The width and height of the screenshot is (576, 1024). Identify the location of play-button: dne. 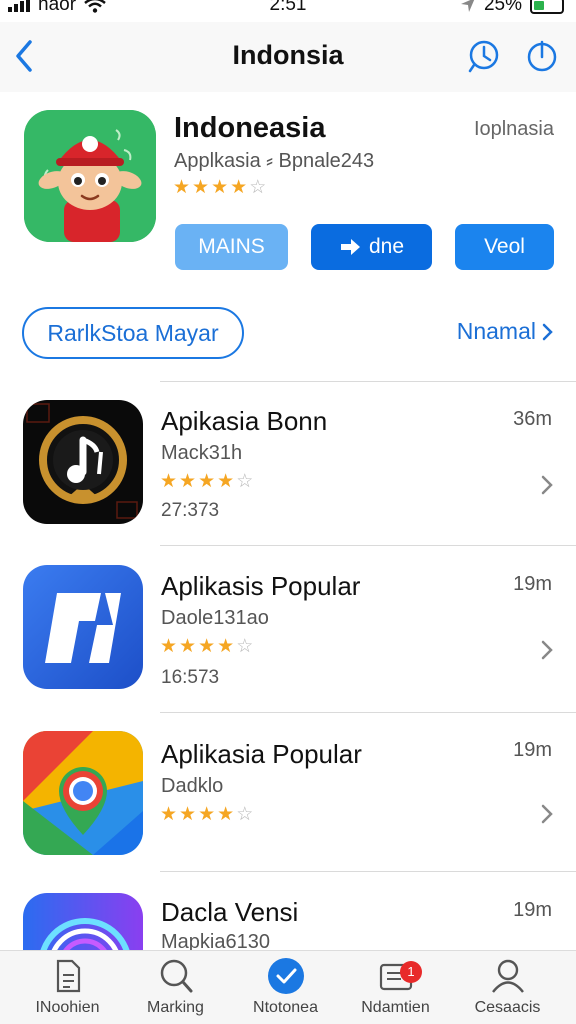
(371, 247).